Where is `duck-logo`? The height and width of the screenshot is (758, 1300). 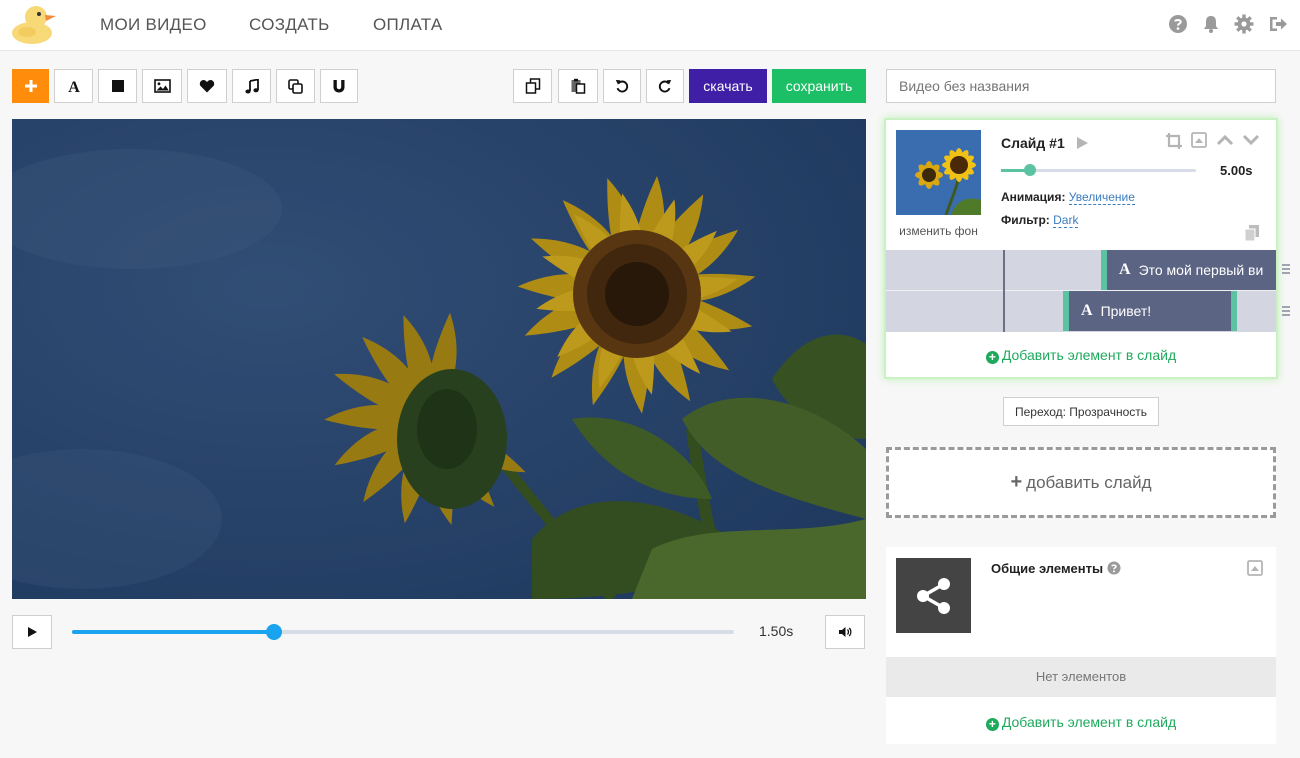 duck-logo is located at coordinates (35, 24).